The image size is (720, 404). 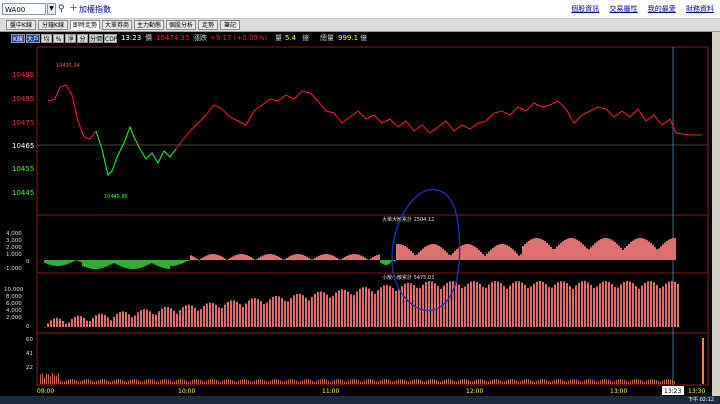 What do you see at coordinates (51, 9) in the screenshot?
I see `chevron-down-icon: ▼` at bounding box center [51, 9].